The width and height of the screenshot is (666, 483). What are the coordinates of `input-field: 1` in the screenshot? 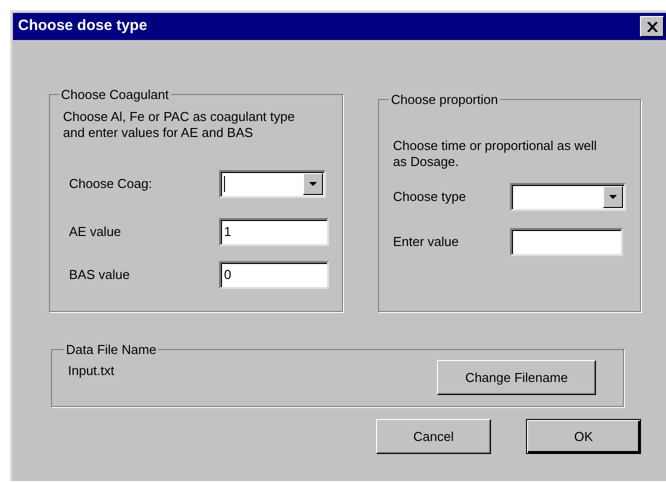 It's located at (274, 232).